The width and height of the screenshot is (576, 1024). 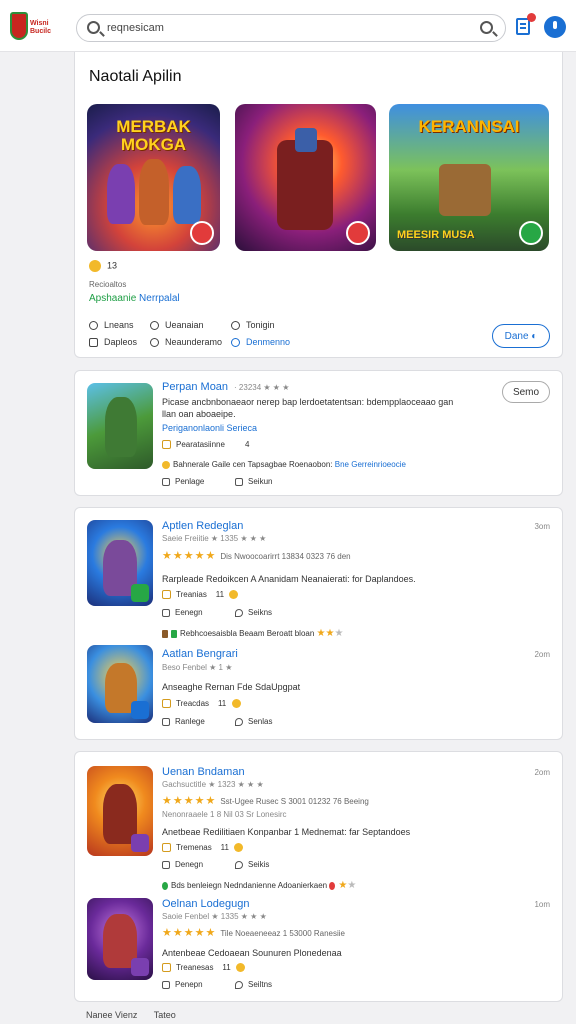 What do you see at coordinates (205, 445) in the screenshot?
I see `app-stat: Pearatasiinne 4` at bounding box center [205, 445].